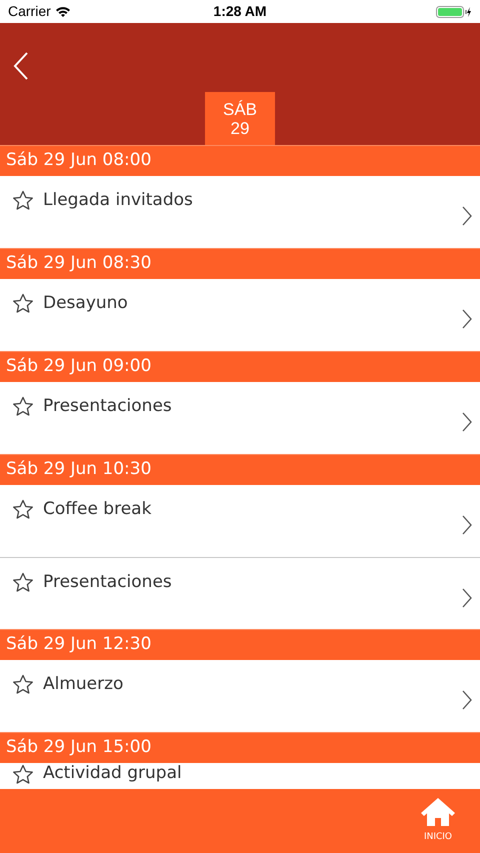 The width and height of the screenshot is (480, 853). What do you see at coordinates (79, 644) in the screenshot?
I see `section-header: Sáb 29 Jun 12:30` at bounding box center [79, 644].